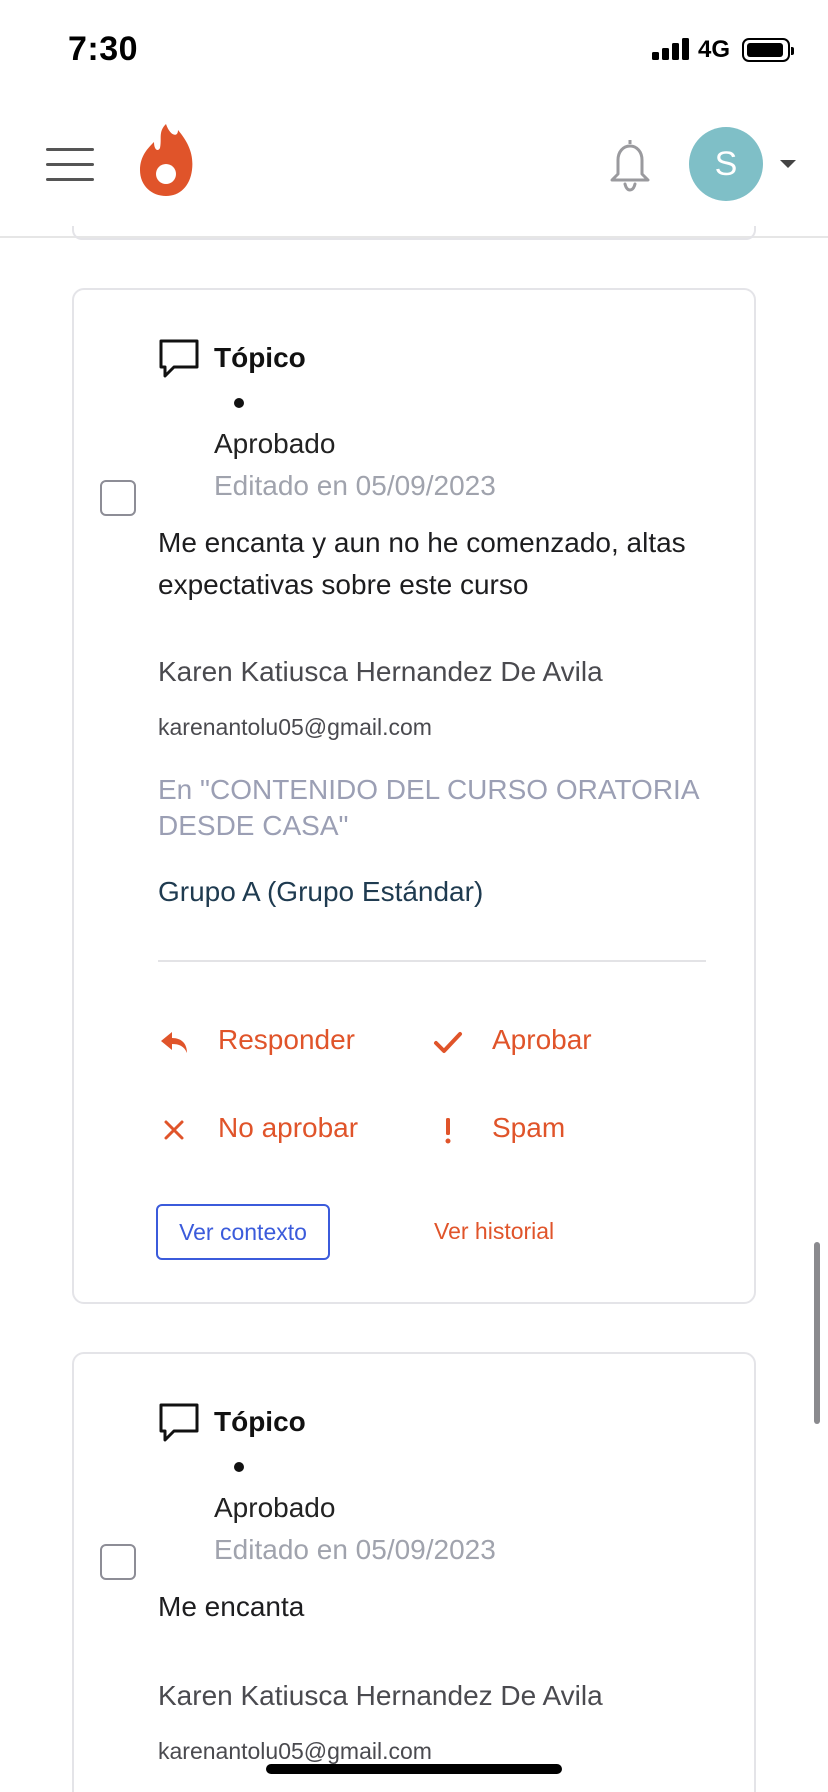  I want to click on reply-button: Responder, so click(258, 1042).